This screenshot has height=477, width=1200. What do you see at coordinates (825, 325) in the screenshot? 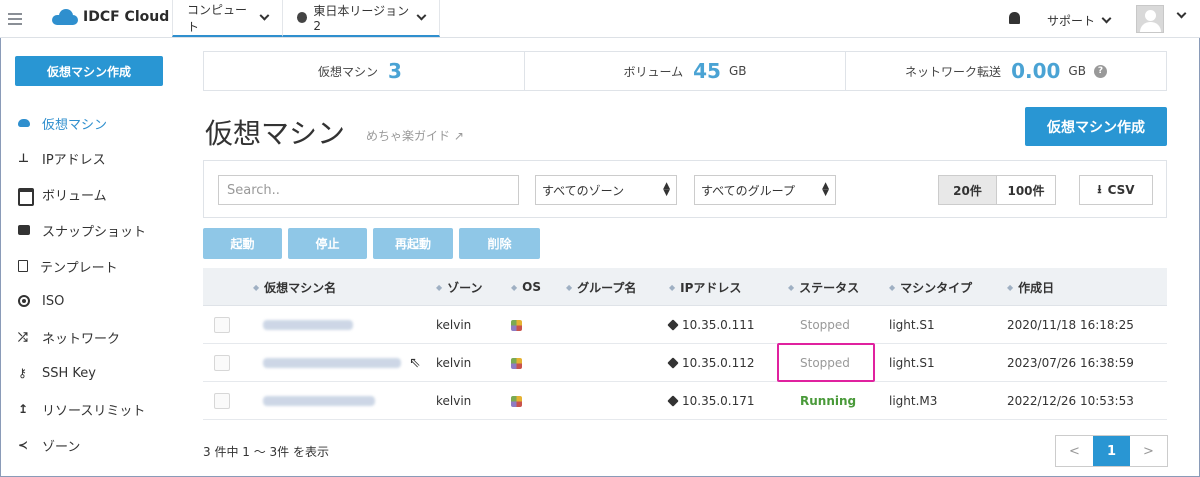
I see `status-cell: Stopped` at bounding box center [825, 325].